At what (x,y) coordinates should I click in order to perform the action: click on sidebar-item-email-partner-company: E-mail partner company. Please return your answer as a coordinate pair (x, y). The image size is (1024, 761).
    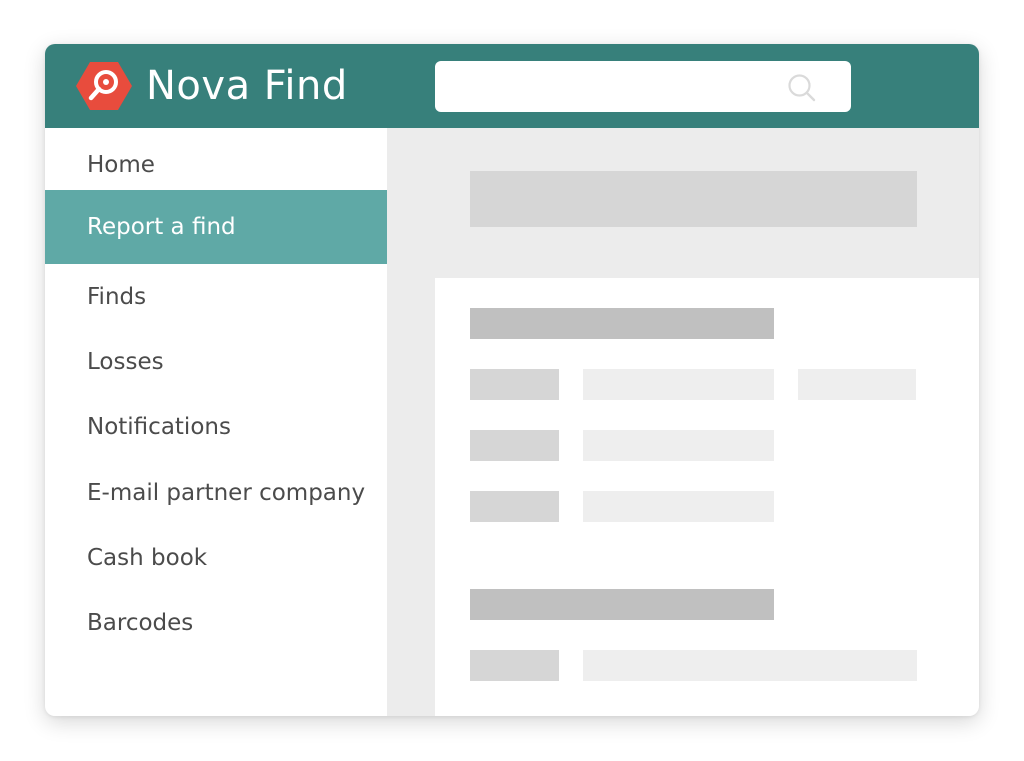
    Looking at the image, I should click on (216, 493).